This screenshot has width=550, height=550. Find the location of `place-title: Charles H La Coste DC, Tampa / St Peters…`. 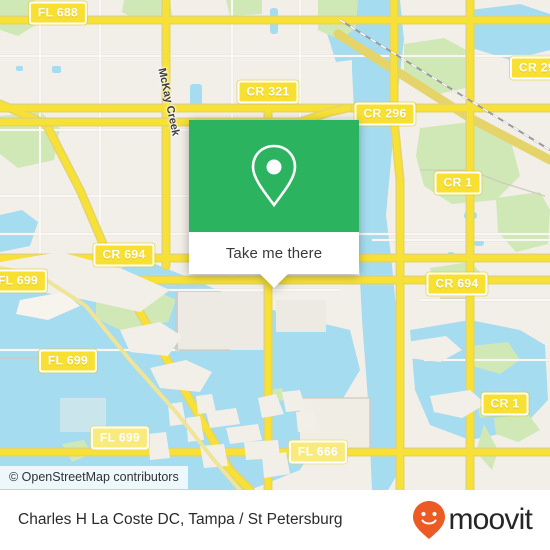

place-title: Charles H La Coste DC, Tampa / St Peters… is located at coordinates (180, 519).